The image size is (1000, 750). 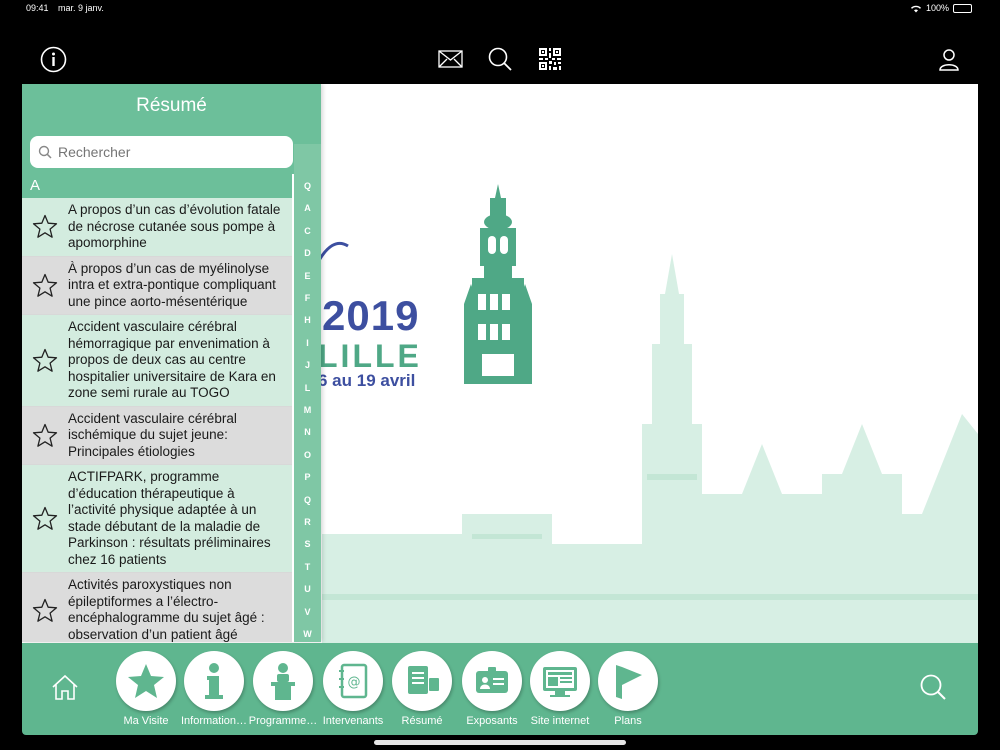 I want to click on index-letter: I, so click(x=307, y=343).